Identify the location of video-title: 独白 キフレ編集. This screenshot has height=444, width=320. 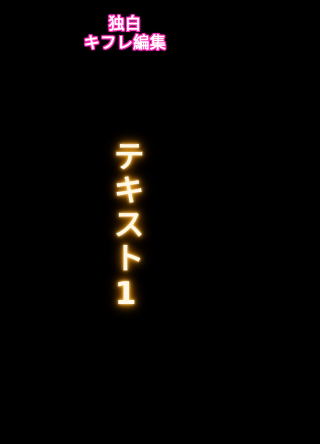
(125, 33).